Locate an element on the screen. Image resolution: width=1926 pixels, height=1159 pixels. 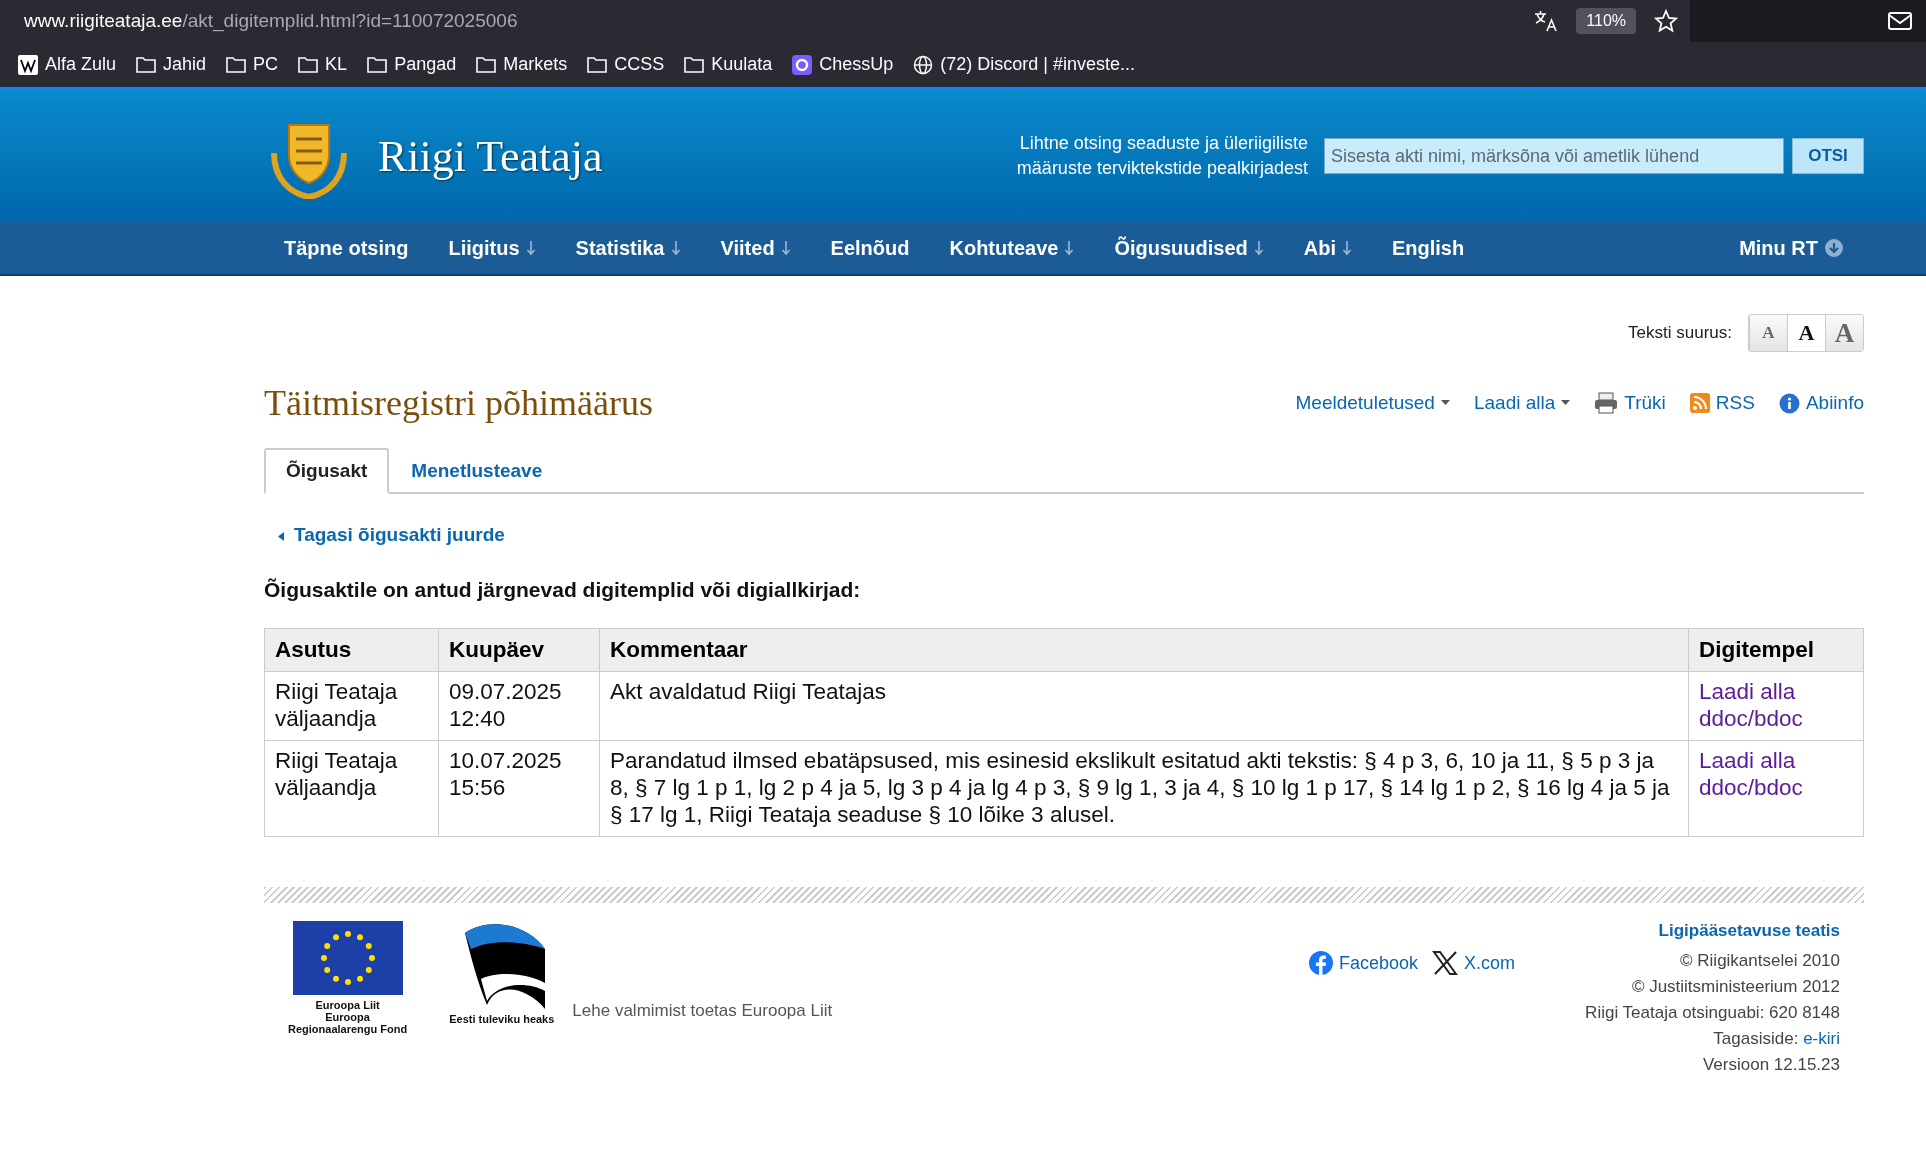
column-header: Digitempel is located at coordinates (1776, 650).